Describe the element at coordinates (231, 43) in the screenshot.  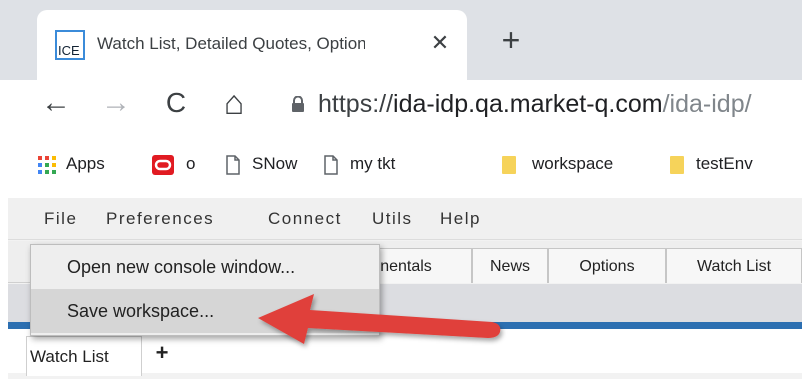
I see `tab-title: Watch List, Detailed Quotes, Option:` at that location.